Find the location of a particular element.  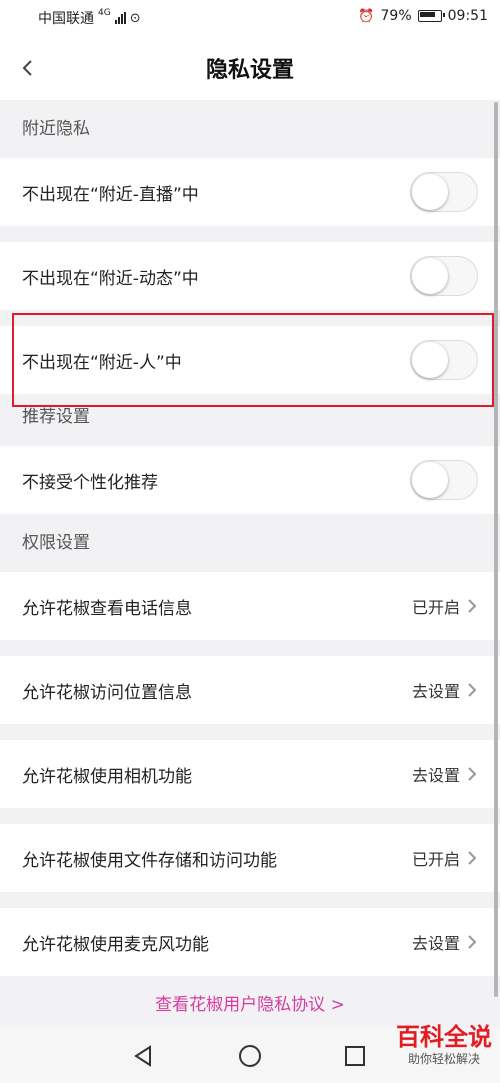

nav-back-button is located at coordinates (143, 1056).